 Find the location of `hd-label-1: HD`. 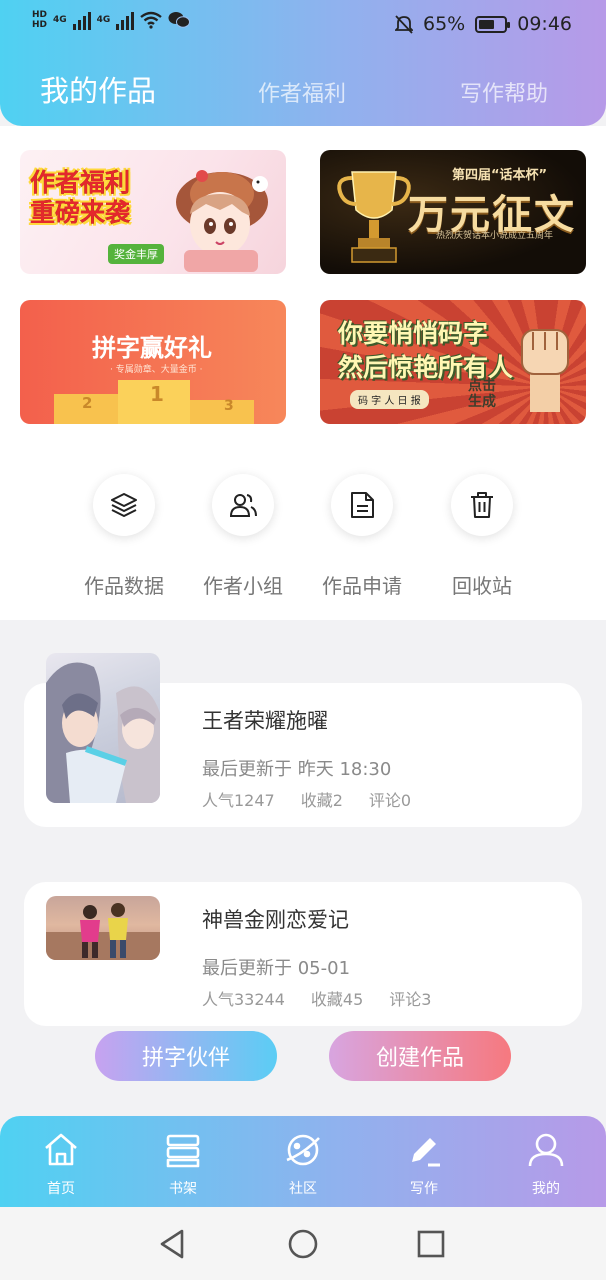

hd-label-1: HD is located at coordinates (40, 15).